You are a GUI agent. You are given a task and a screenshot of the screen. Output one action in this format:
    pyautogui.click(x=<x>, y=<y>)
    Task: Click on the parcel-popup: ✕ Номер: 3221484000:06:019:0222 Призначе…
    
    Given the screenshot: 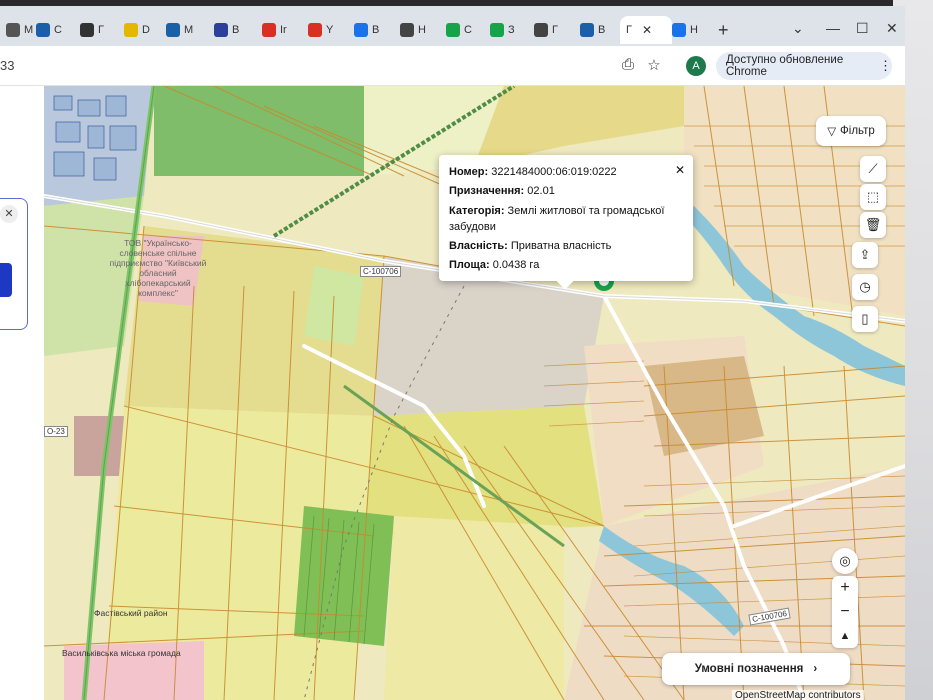 What is the action you would take?
    pyautogui.click(x=566, y=222)
    